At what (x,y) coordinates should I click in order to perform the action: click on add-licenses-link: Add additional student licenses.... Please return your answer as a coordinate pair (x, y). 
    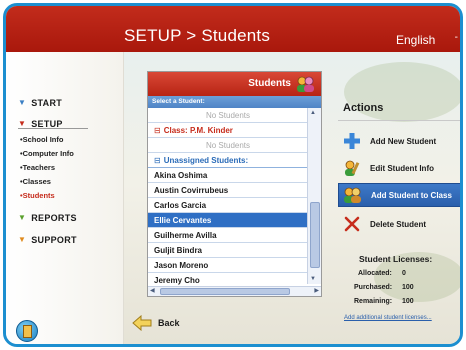
    Looking at the image, I should click on (388, 318).